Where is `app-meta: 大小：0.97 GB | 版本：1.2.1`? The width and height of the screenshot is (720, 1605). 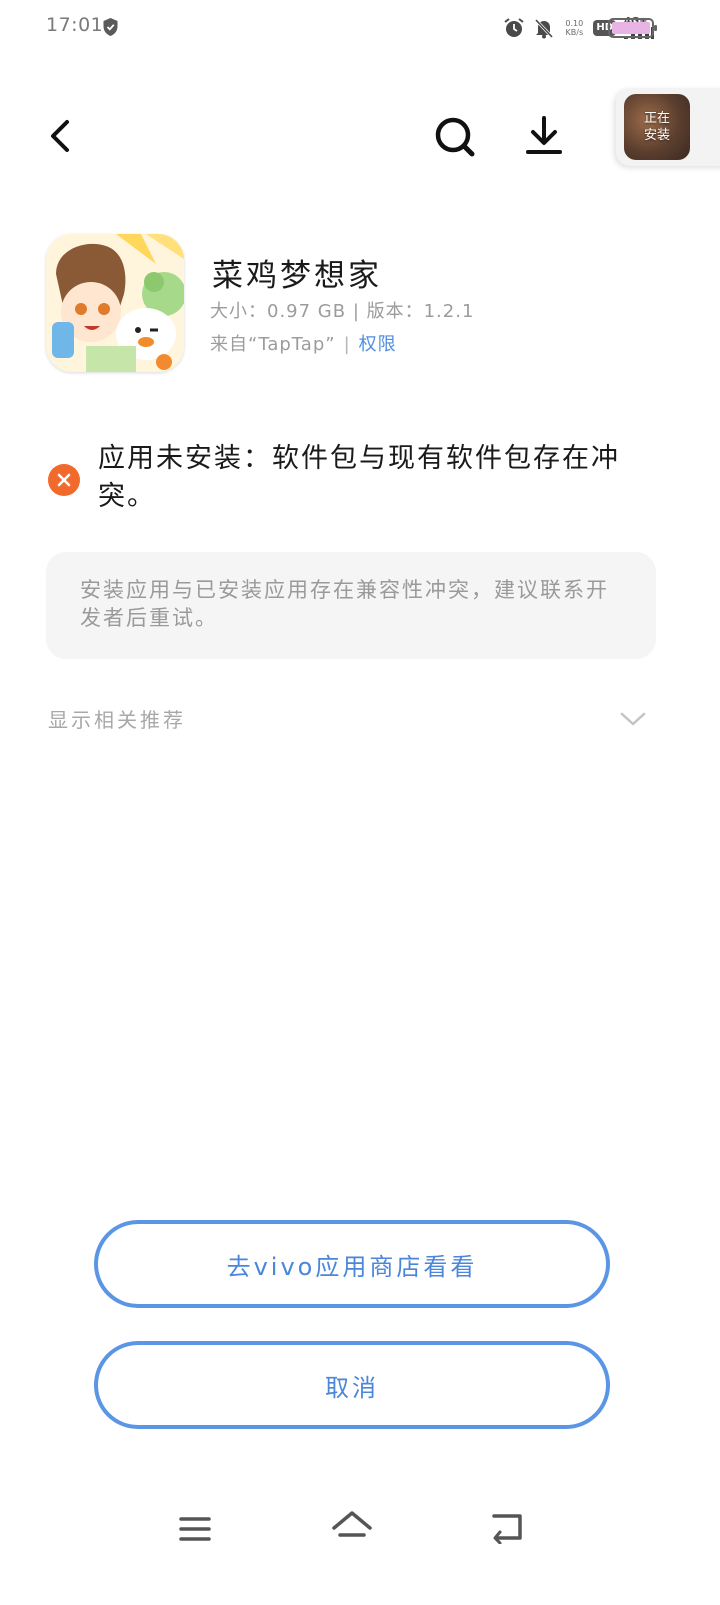
app-meta: 大小：0.97 GB | 版本：1.2.1 is located at coordinates (342, 311).